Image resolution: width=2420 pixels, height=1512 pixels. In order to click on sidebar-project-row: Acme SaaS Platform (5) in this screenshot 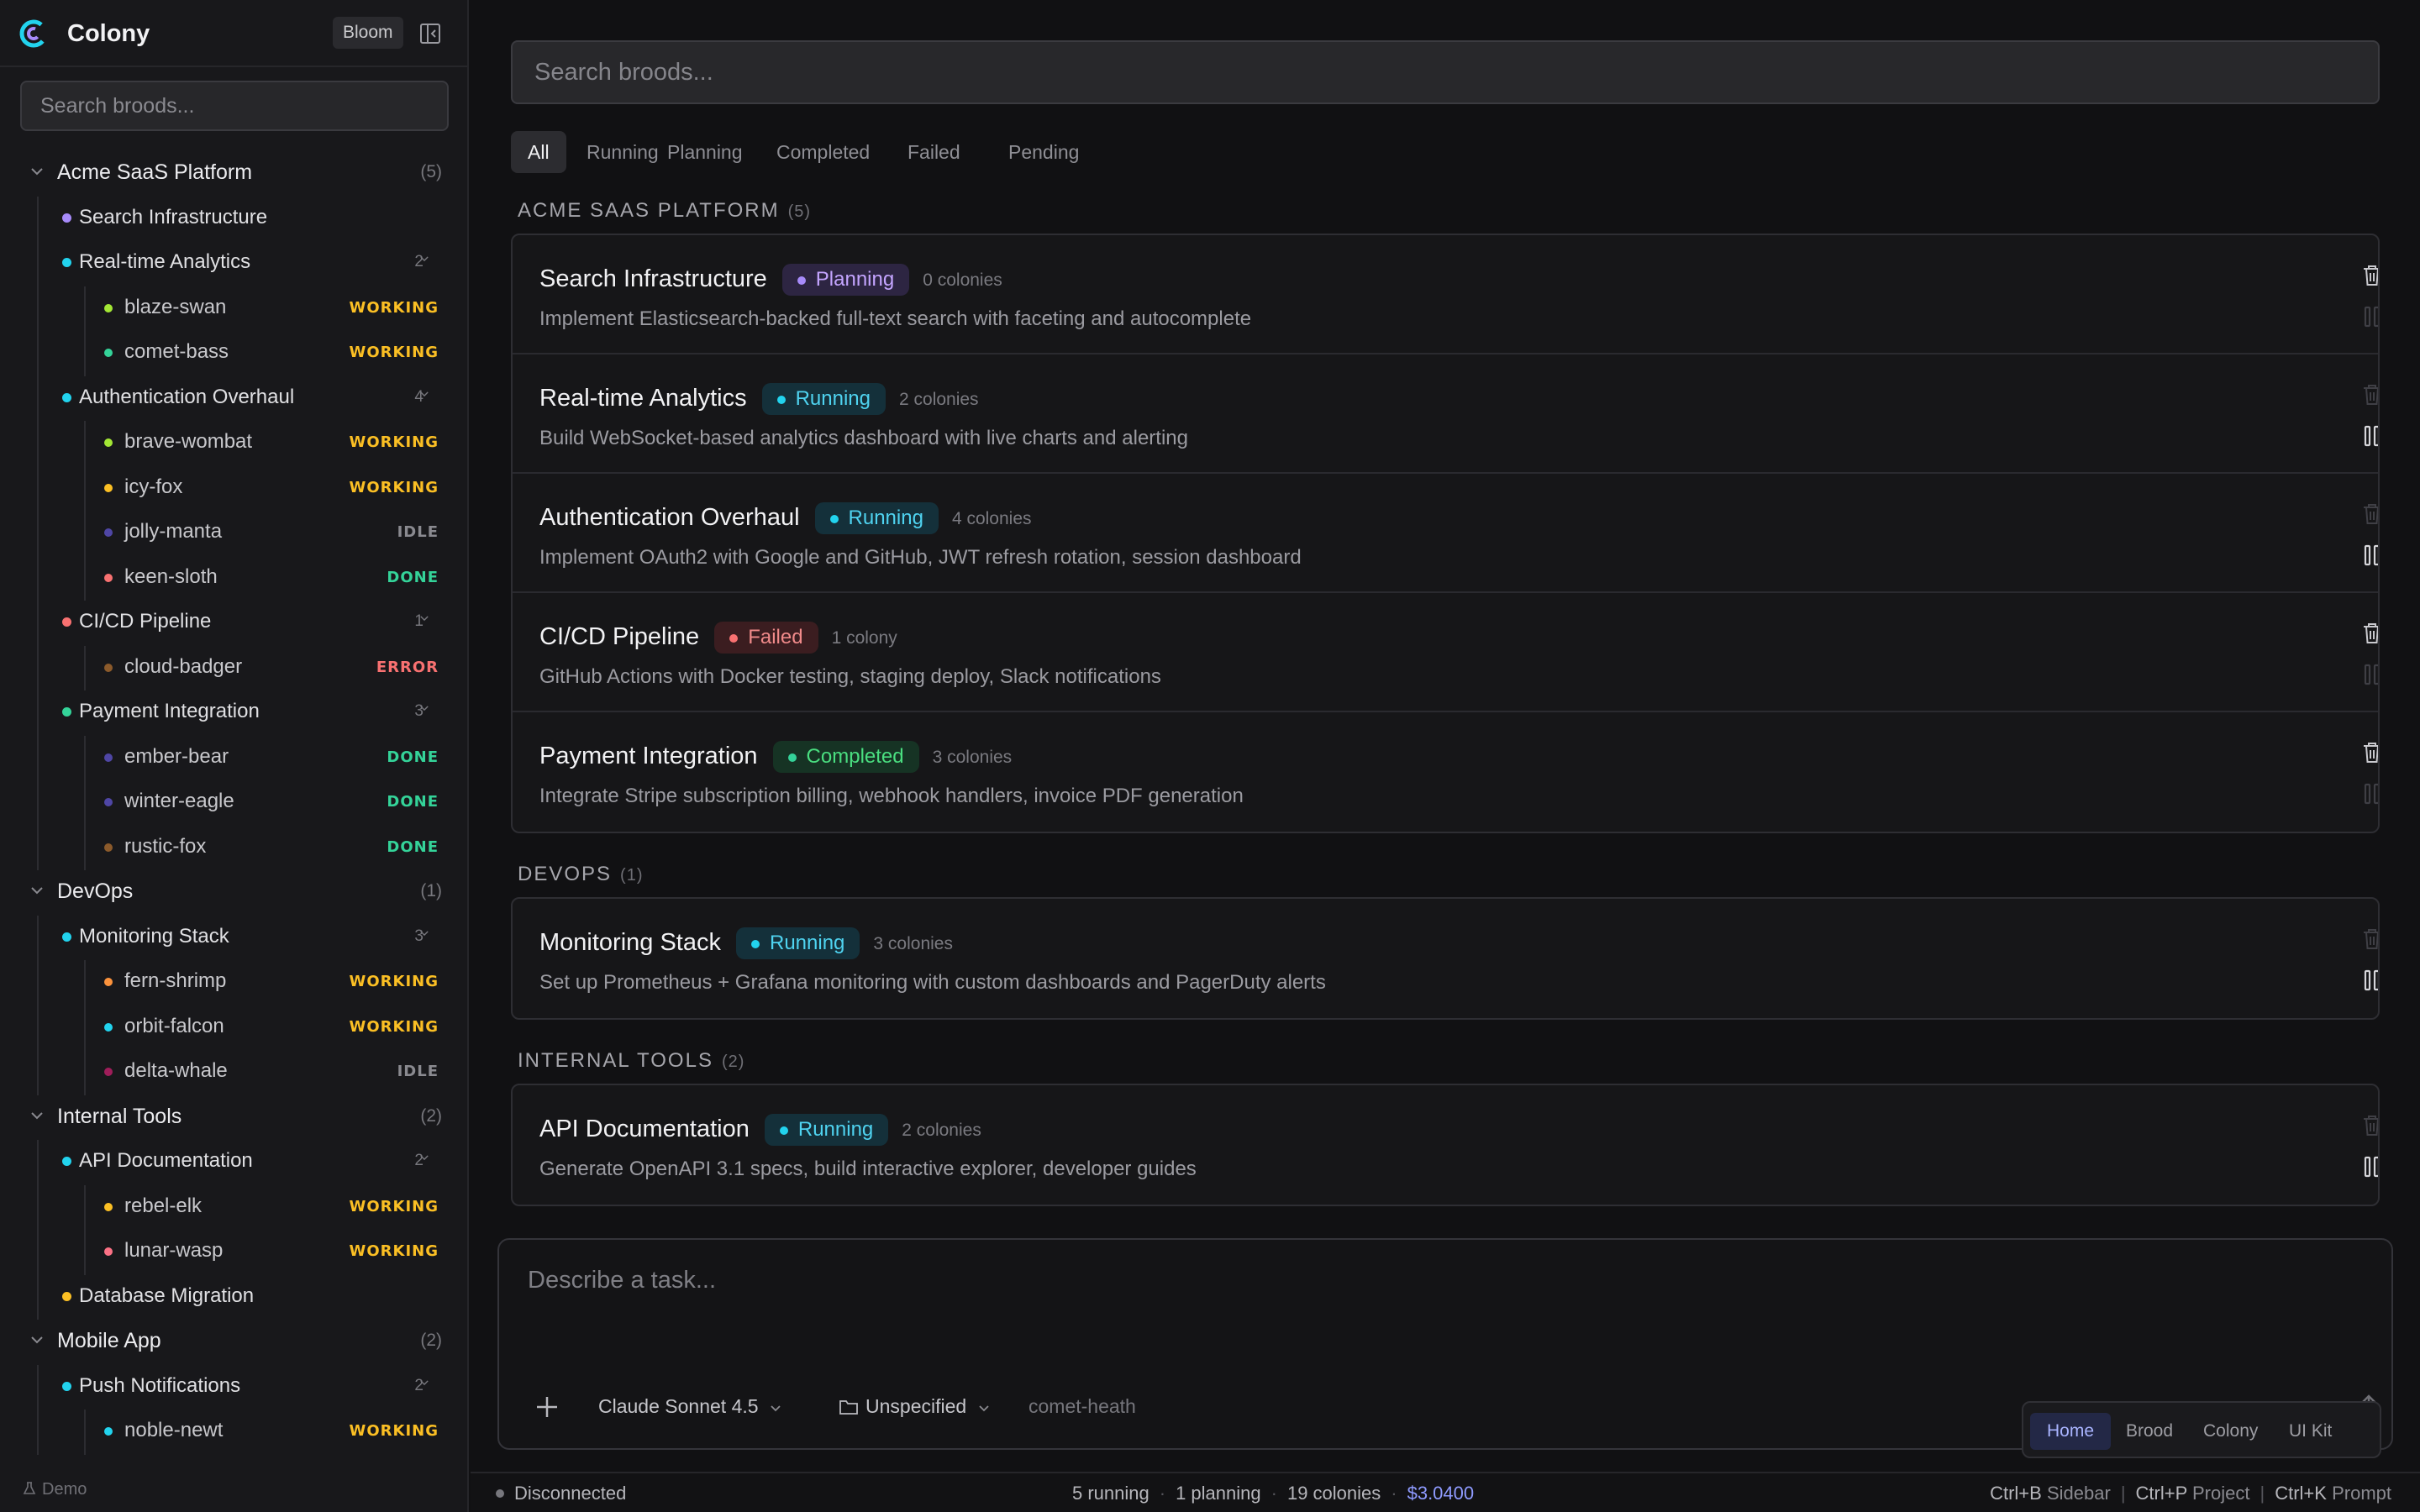, I will do `click(233, 172)`.